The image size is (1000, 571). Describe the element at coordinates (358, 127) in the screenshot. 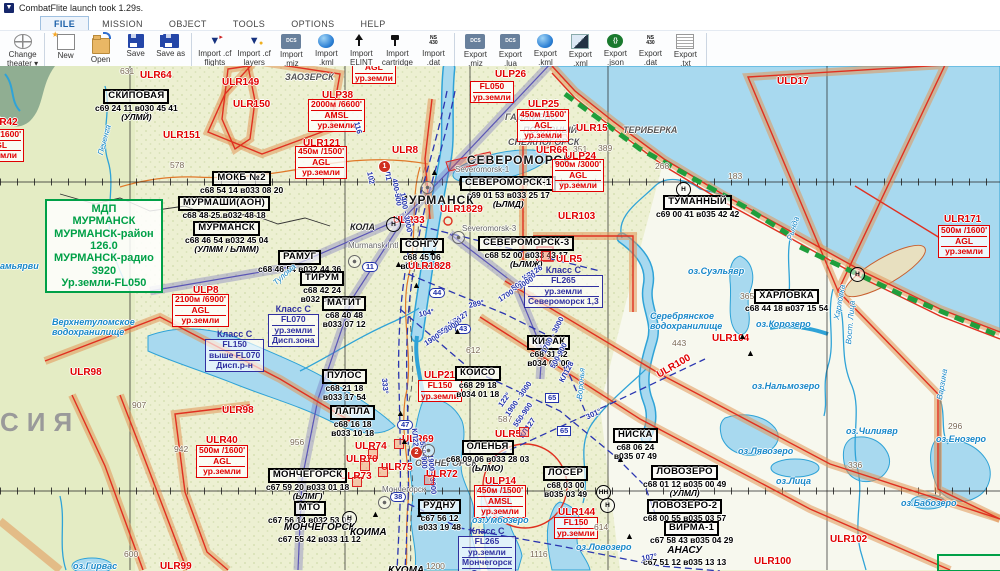

I see `map-awy-116: 116` at that location.